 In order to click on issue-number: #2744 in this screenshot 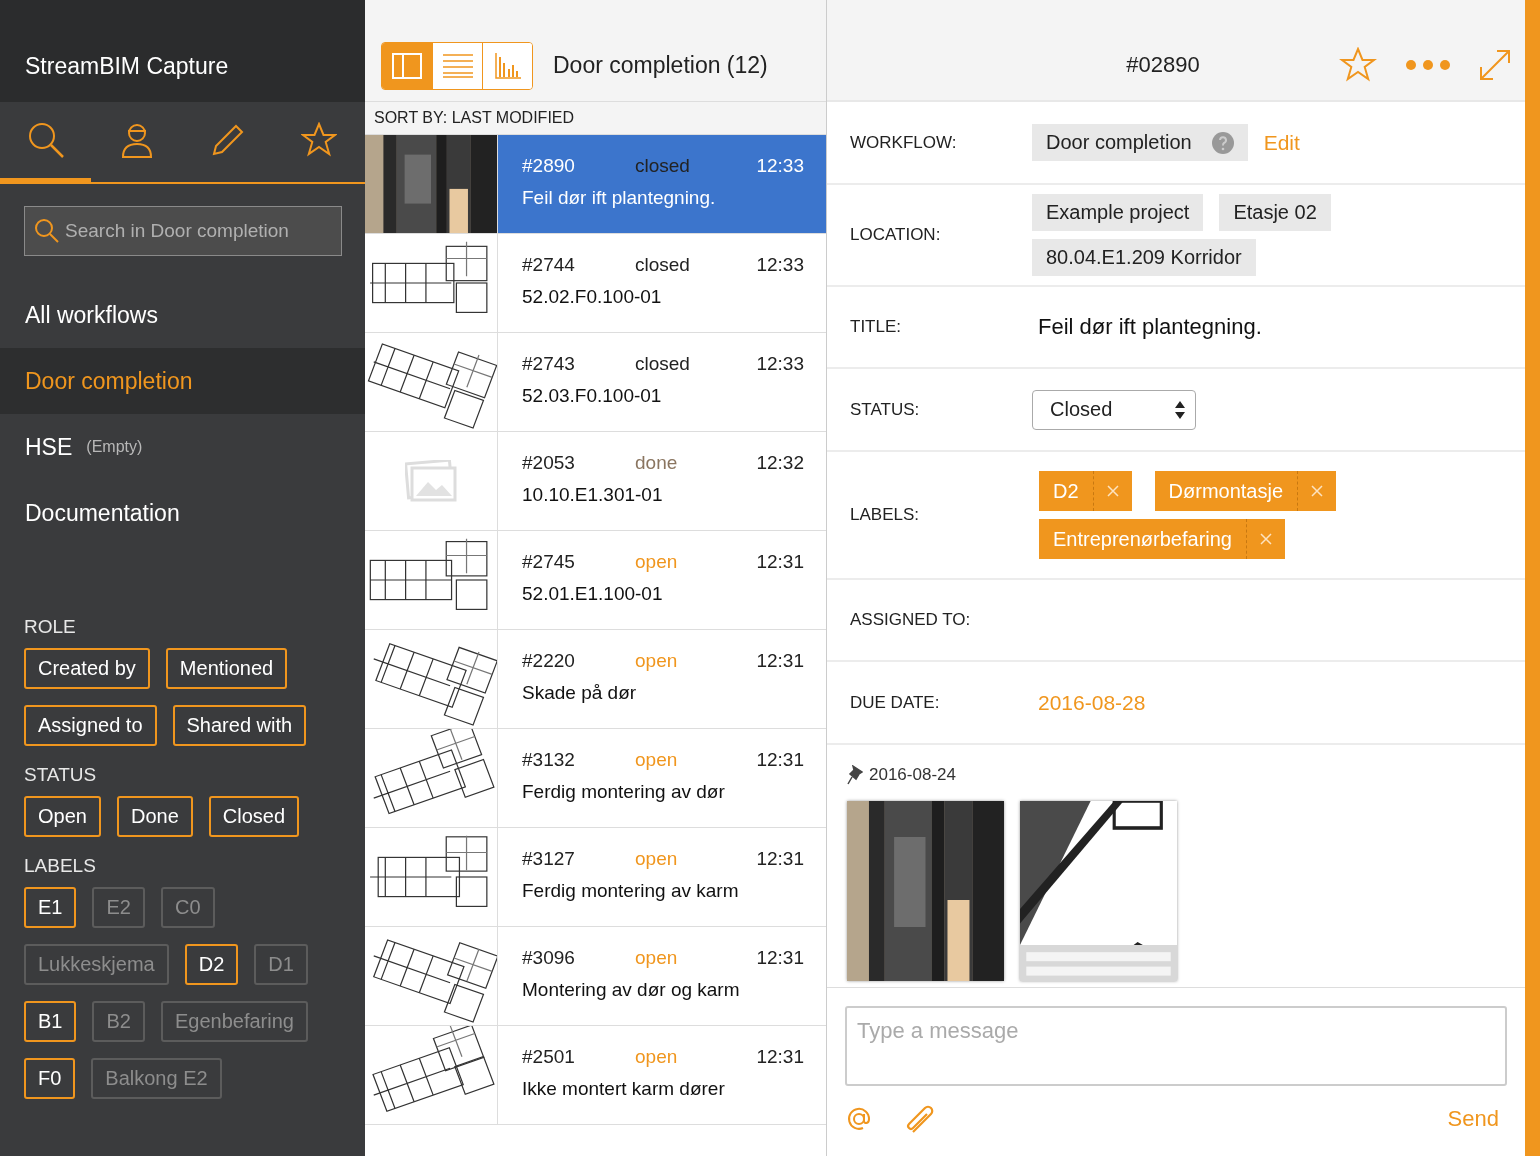, I will do `click(549, 265)`.